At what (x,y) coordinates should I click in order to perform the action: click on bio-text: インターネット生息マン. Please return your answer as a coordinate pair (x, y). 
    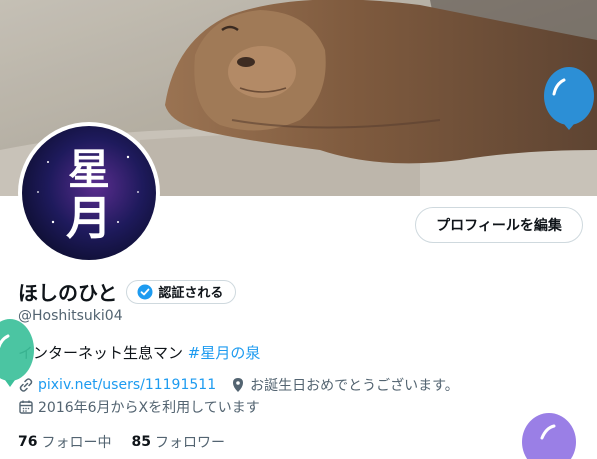
    Looking at the image, I should click on (103, 353).